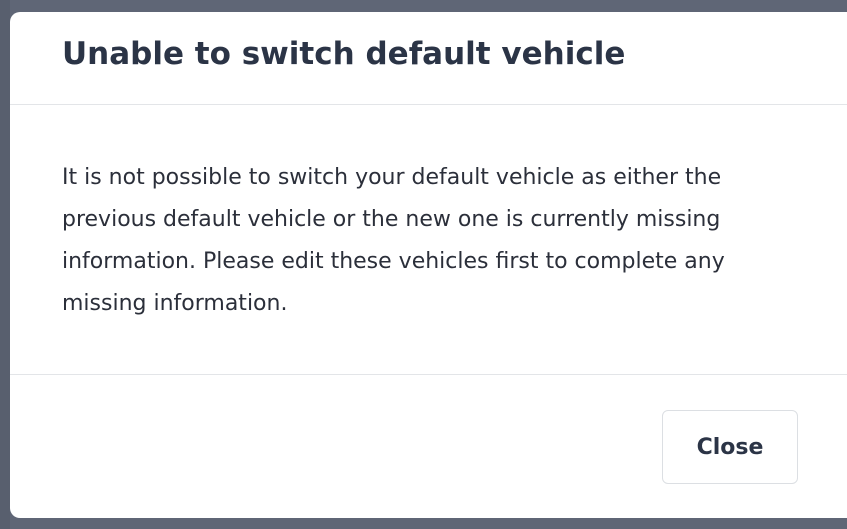 This screenshot has height=529, width=847. What do you see at coordinates (730, 447) in the screenshot?
I see `close-button: Close` at bounding box center [730, 447].